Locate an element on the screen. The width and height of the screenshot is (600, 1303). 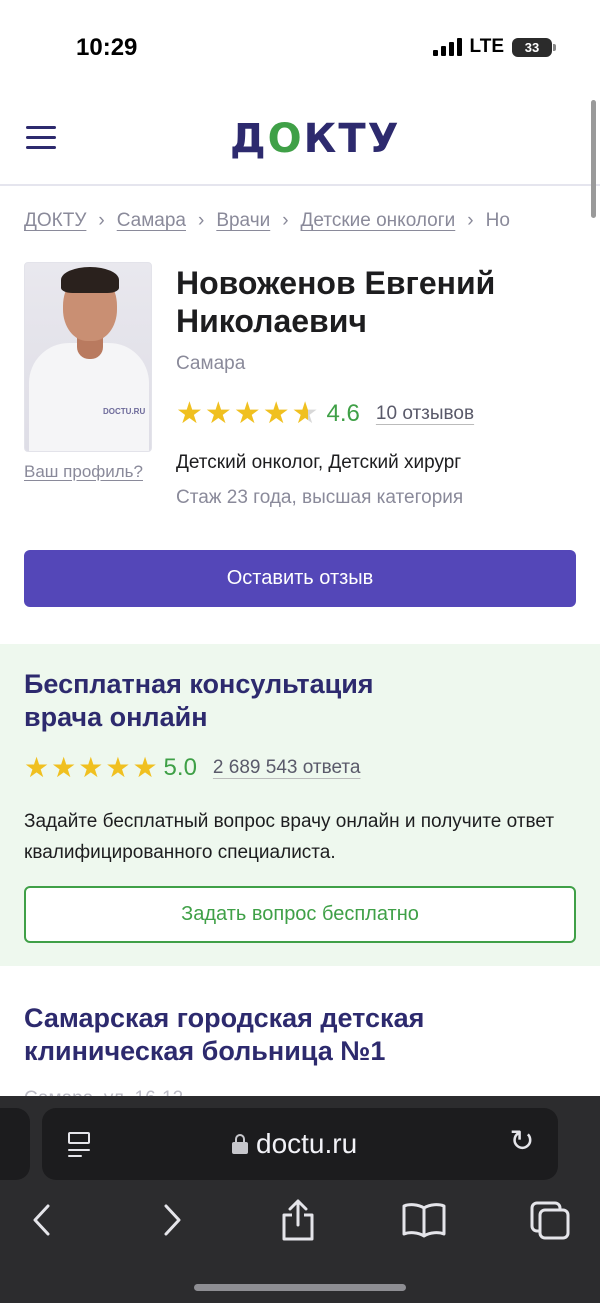
rating-value: 4.6 is located at coordinates (343, 413).